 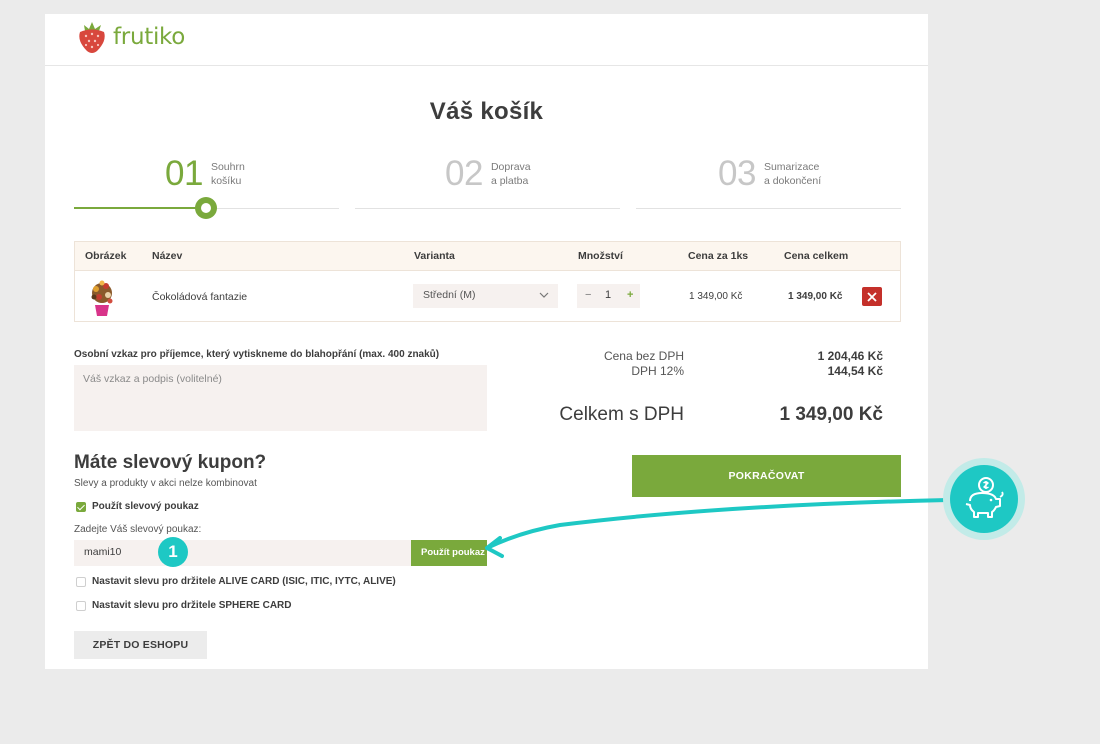 What do you see at coordinates (717, 528) in the screenshot?
I see `annotation-arrow` at bounding box center [717, 528].